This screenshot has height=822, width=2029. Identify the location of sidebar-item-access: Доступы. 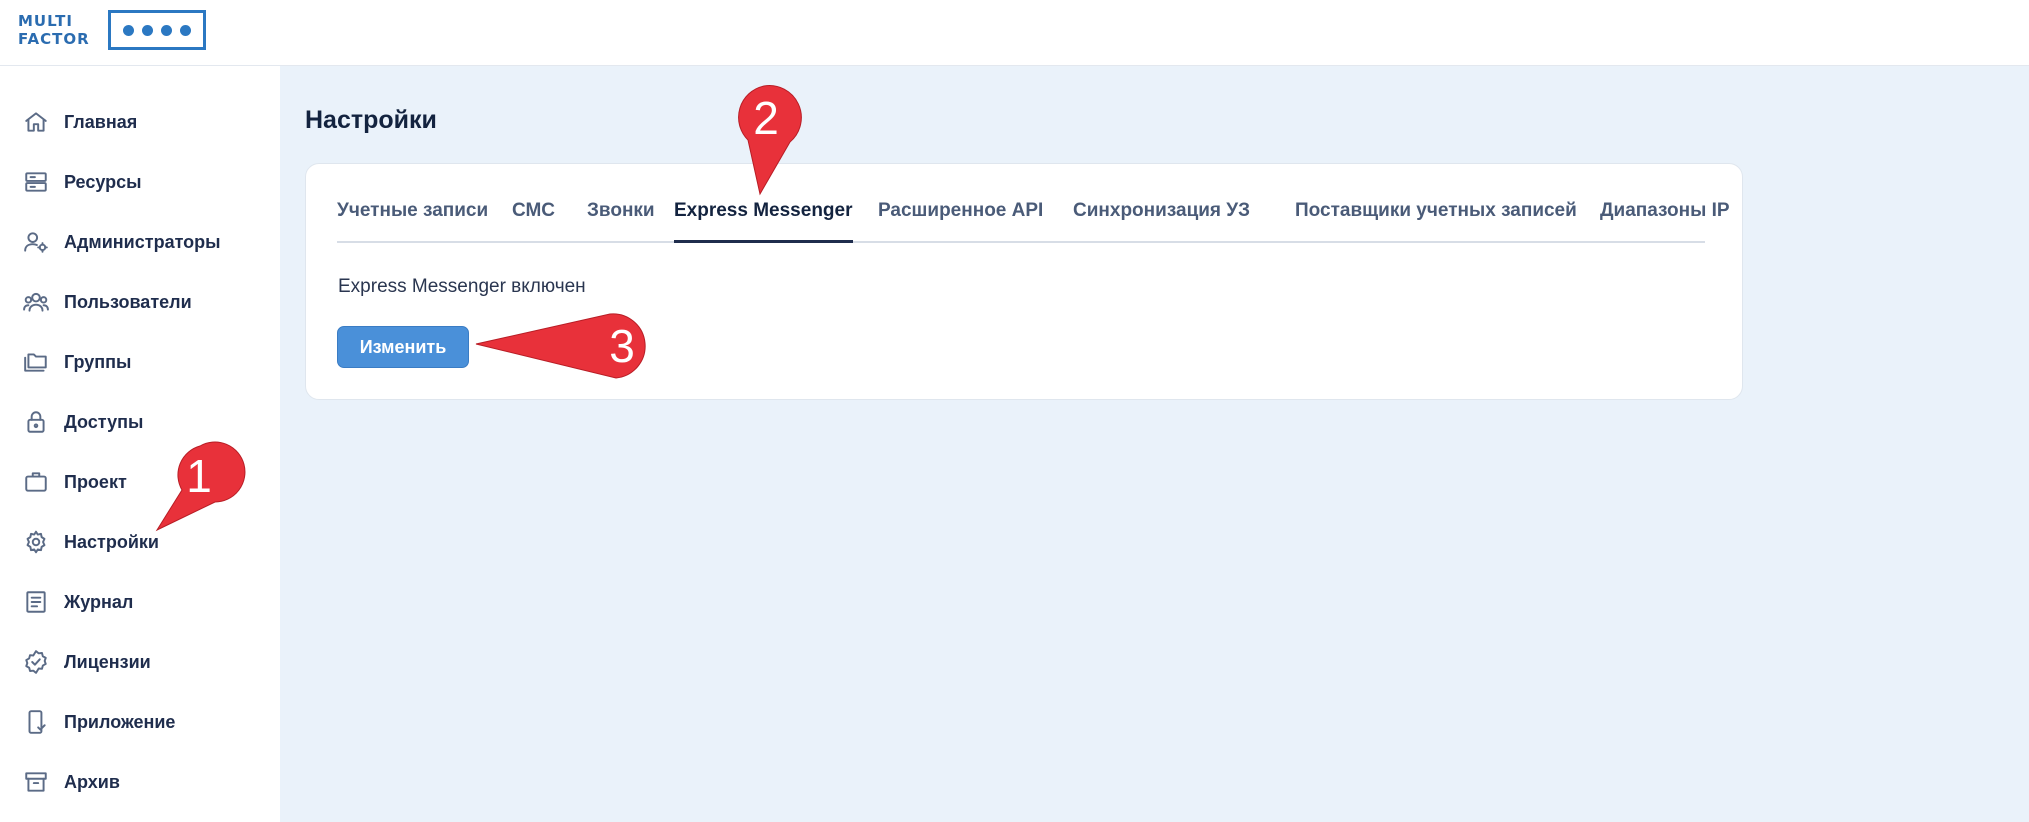
(140, 422).